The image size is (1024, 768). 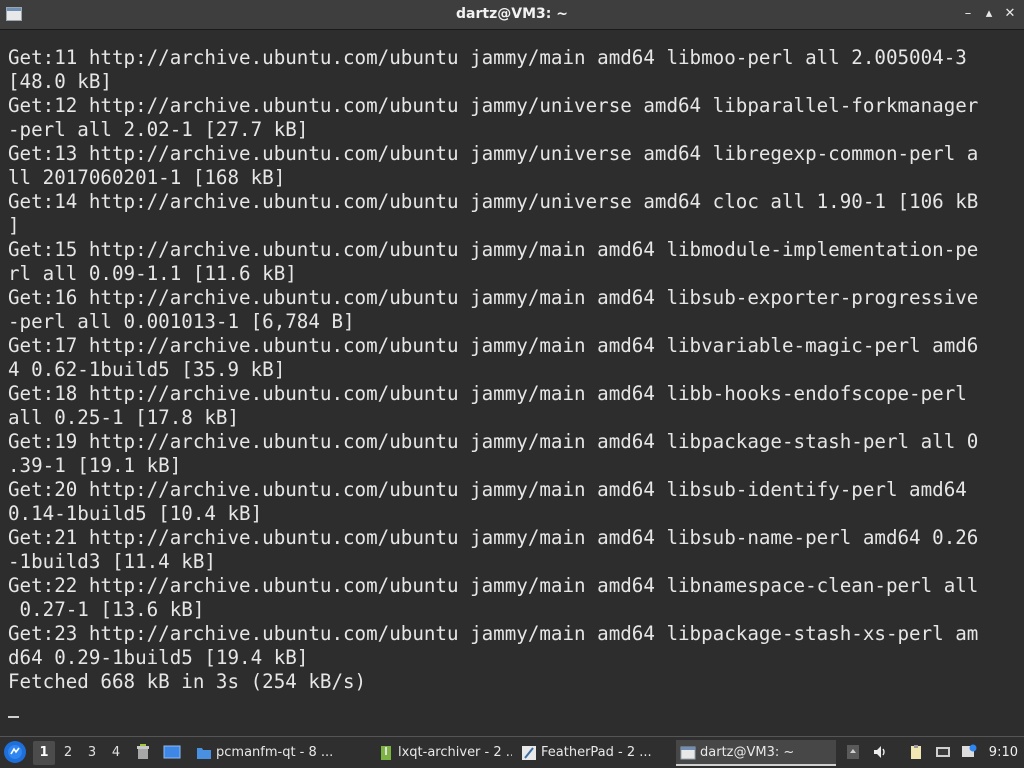 What do you see at coordinates (68, 753) in the screenshot?
I see `desktop-switch-2: 2` at bounding box center [68, 753].